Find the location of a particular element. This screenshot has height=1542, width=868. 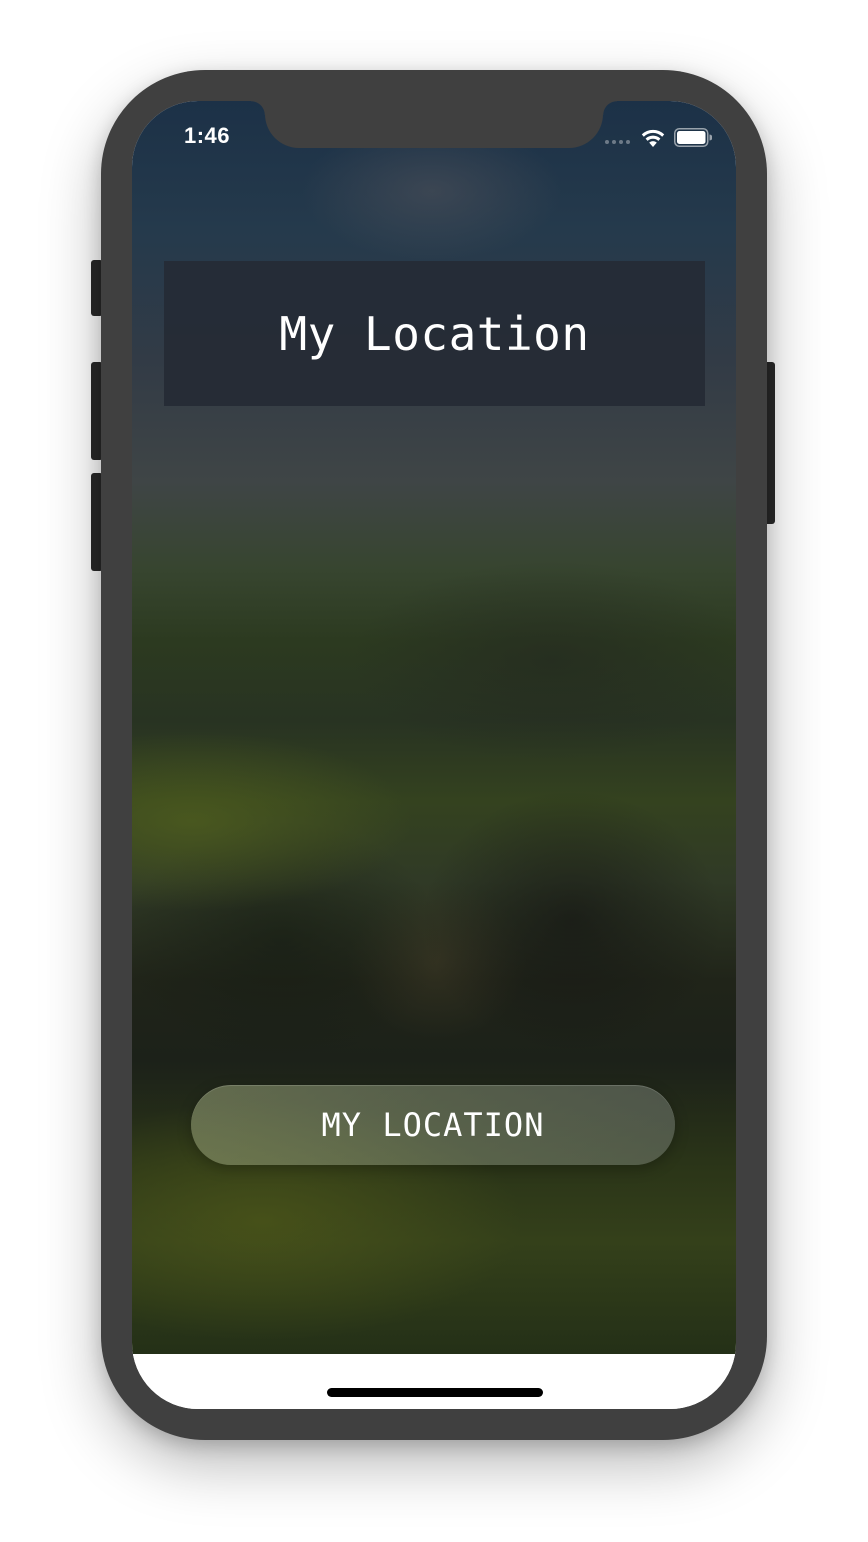

notch is located at coordinates (434, 124).